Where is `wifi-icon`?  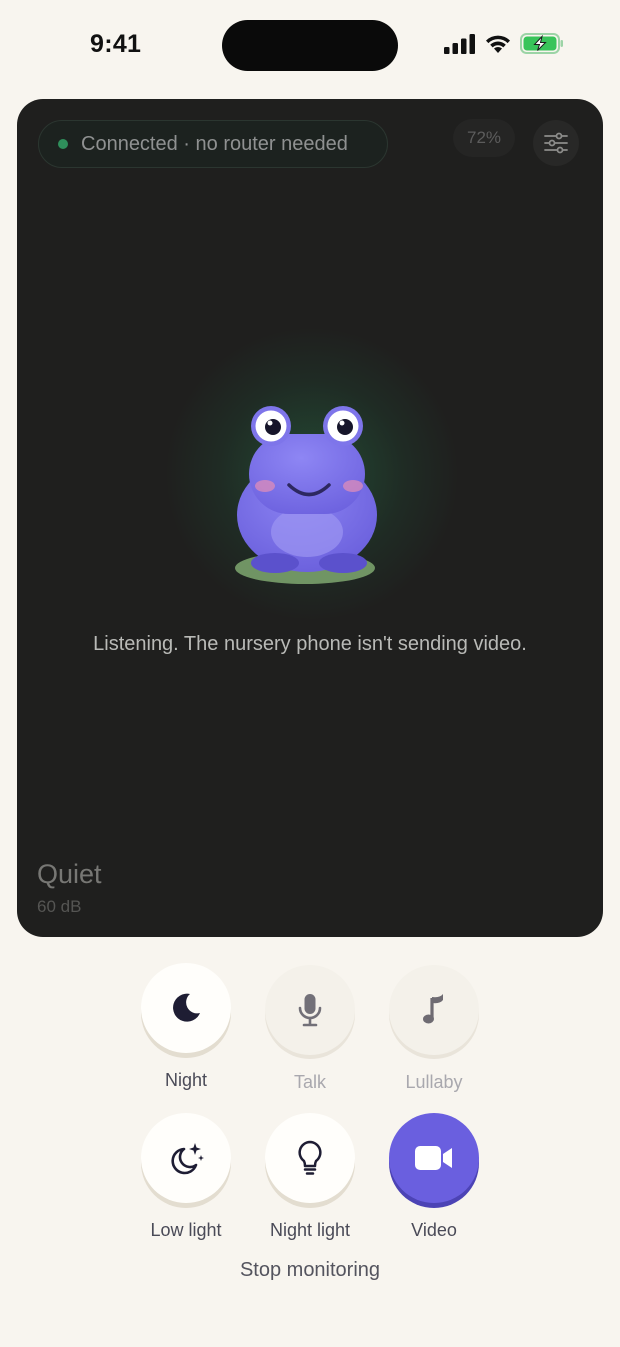
wifi-icon is located at coordinates (498, 44).